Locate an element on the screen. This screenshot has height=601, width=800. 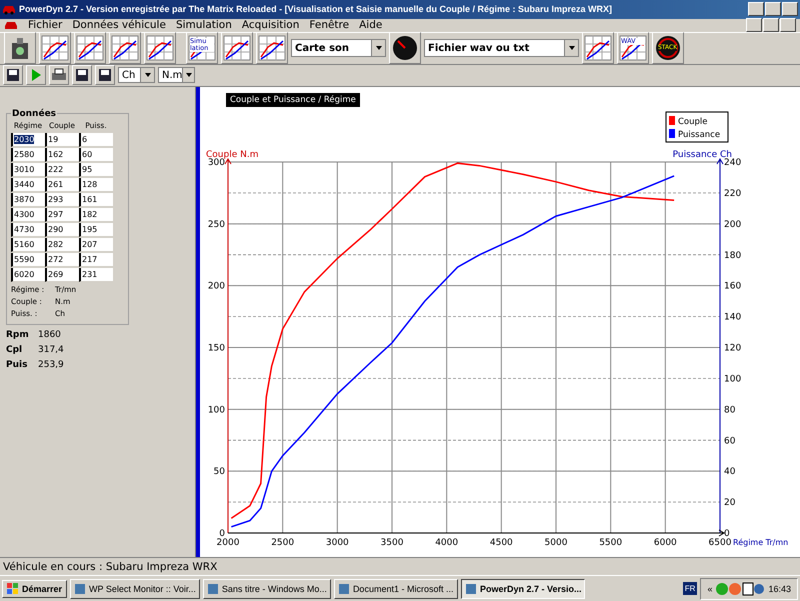
start-button: Démarrer is located at coordinates (35, 589).